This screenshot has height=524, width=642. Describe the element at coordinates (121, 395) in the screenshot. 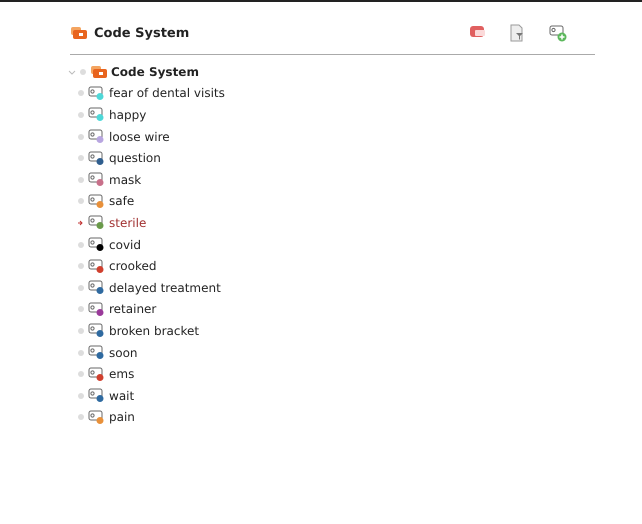

I see `code-label: wait` at that location.